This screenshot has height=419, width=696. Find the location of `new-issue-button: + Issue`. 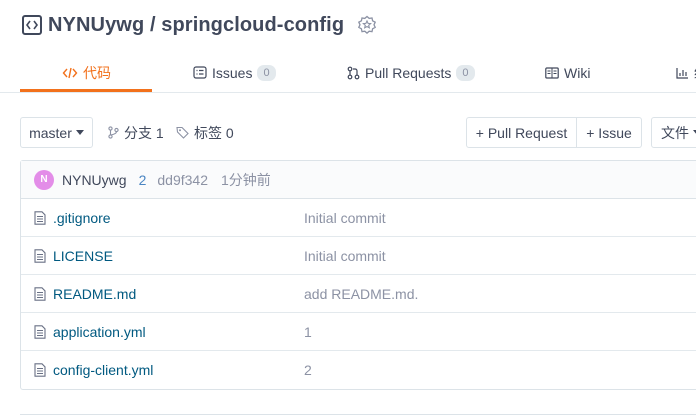

new-issue-button: + Issue is located at coordinates (609, 132).